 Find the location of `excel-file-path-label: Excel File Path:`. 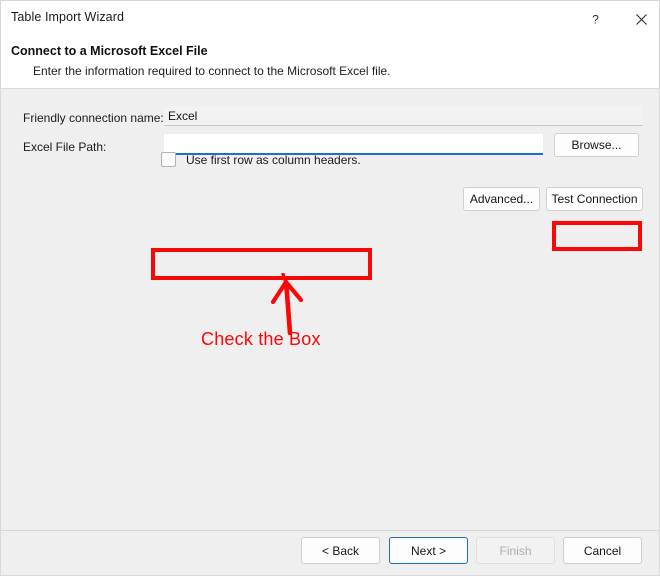

excel-file-path-label: Excel File Path: is located at coordinates (65, 147).